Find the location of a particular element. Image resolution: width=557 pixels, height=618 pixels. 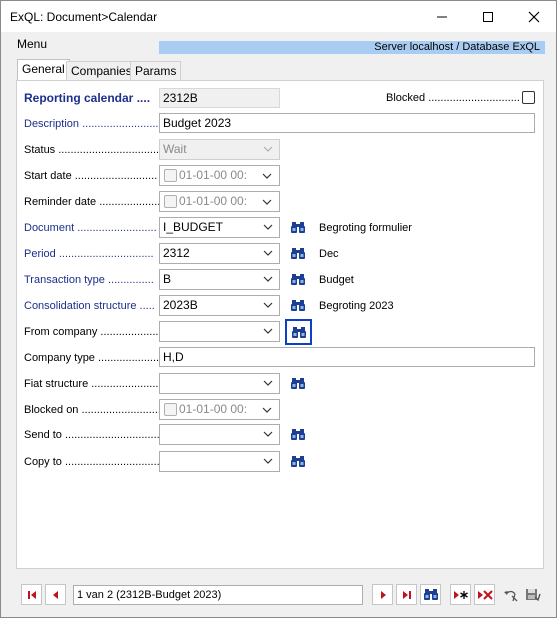

tab-companies: Companies is located at coordinates (101, 71).